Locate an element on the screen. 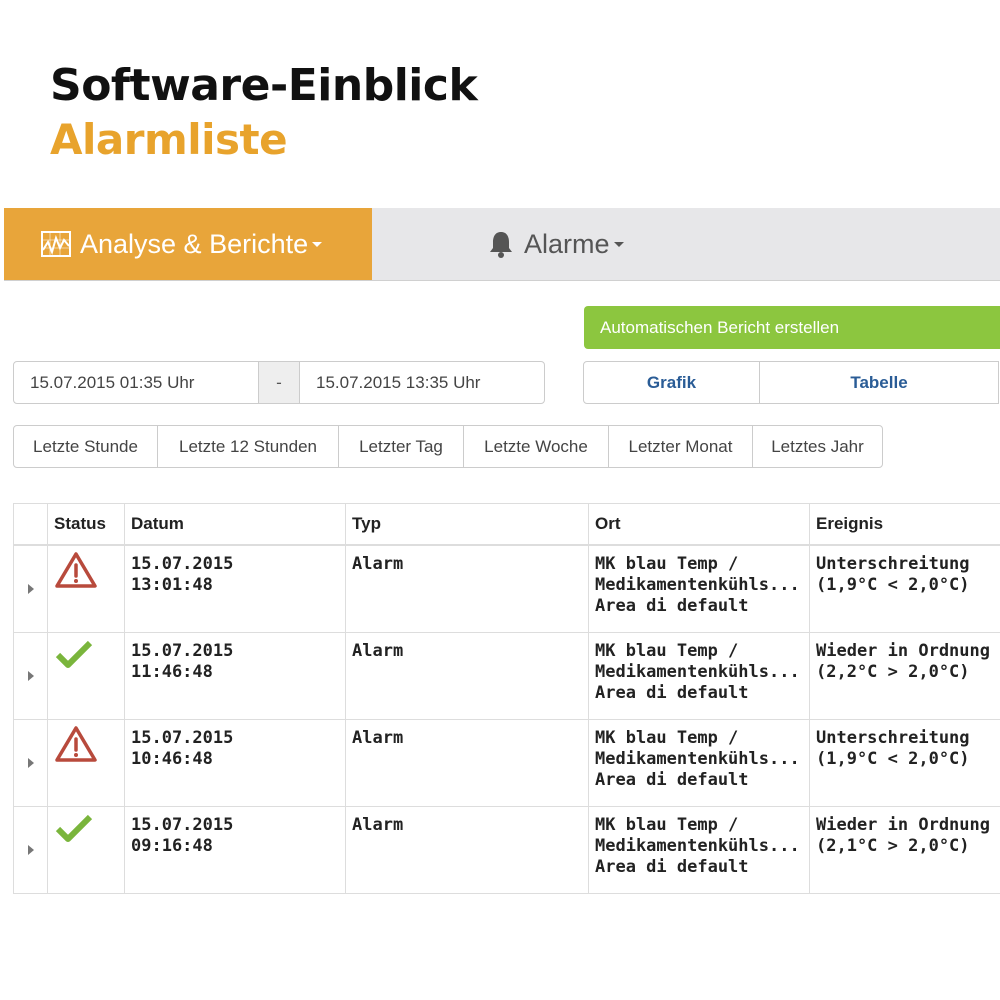 The height and width of the screenshot is (1000, 1000). nav-analyse-berichte: Analyse & Berichte is located at coordinates (188, 244).